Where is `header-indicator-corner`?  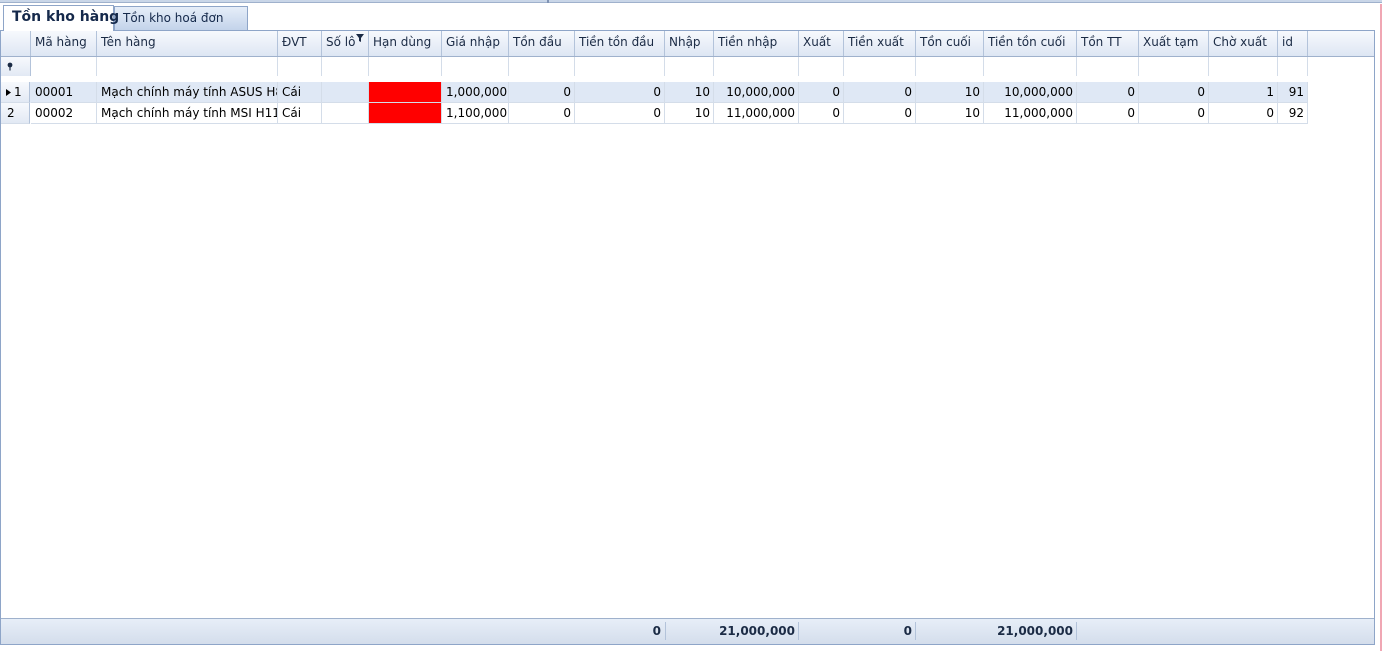 header-indicator-corner is located at coordinates (16, 43).